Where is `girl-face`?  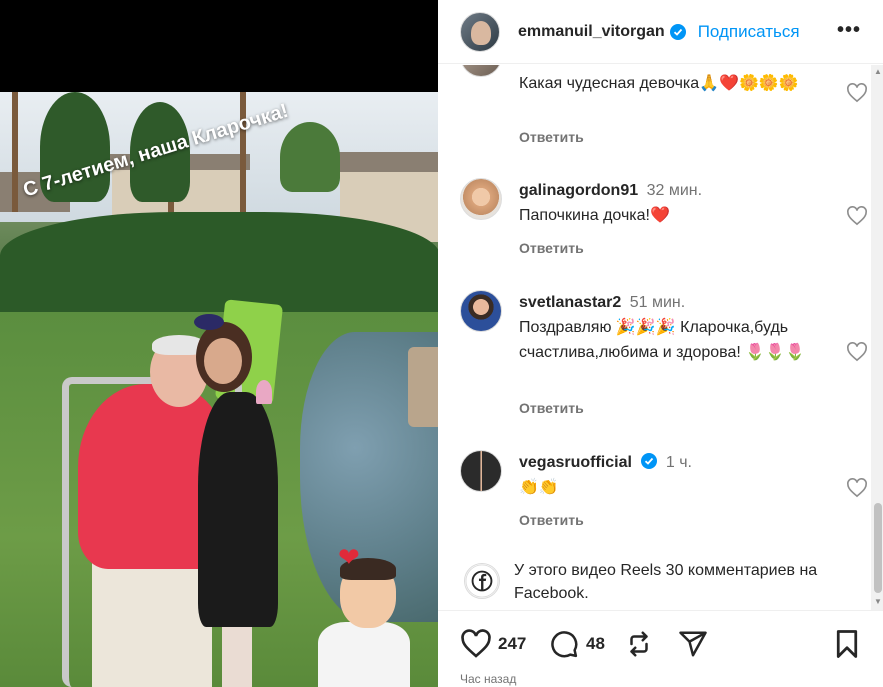 girl-face is located at coordinates (223, 361).